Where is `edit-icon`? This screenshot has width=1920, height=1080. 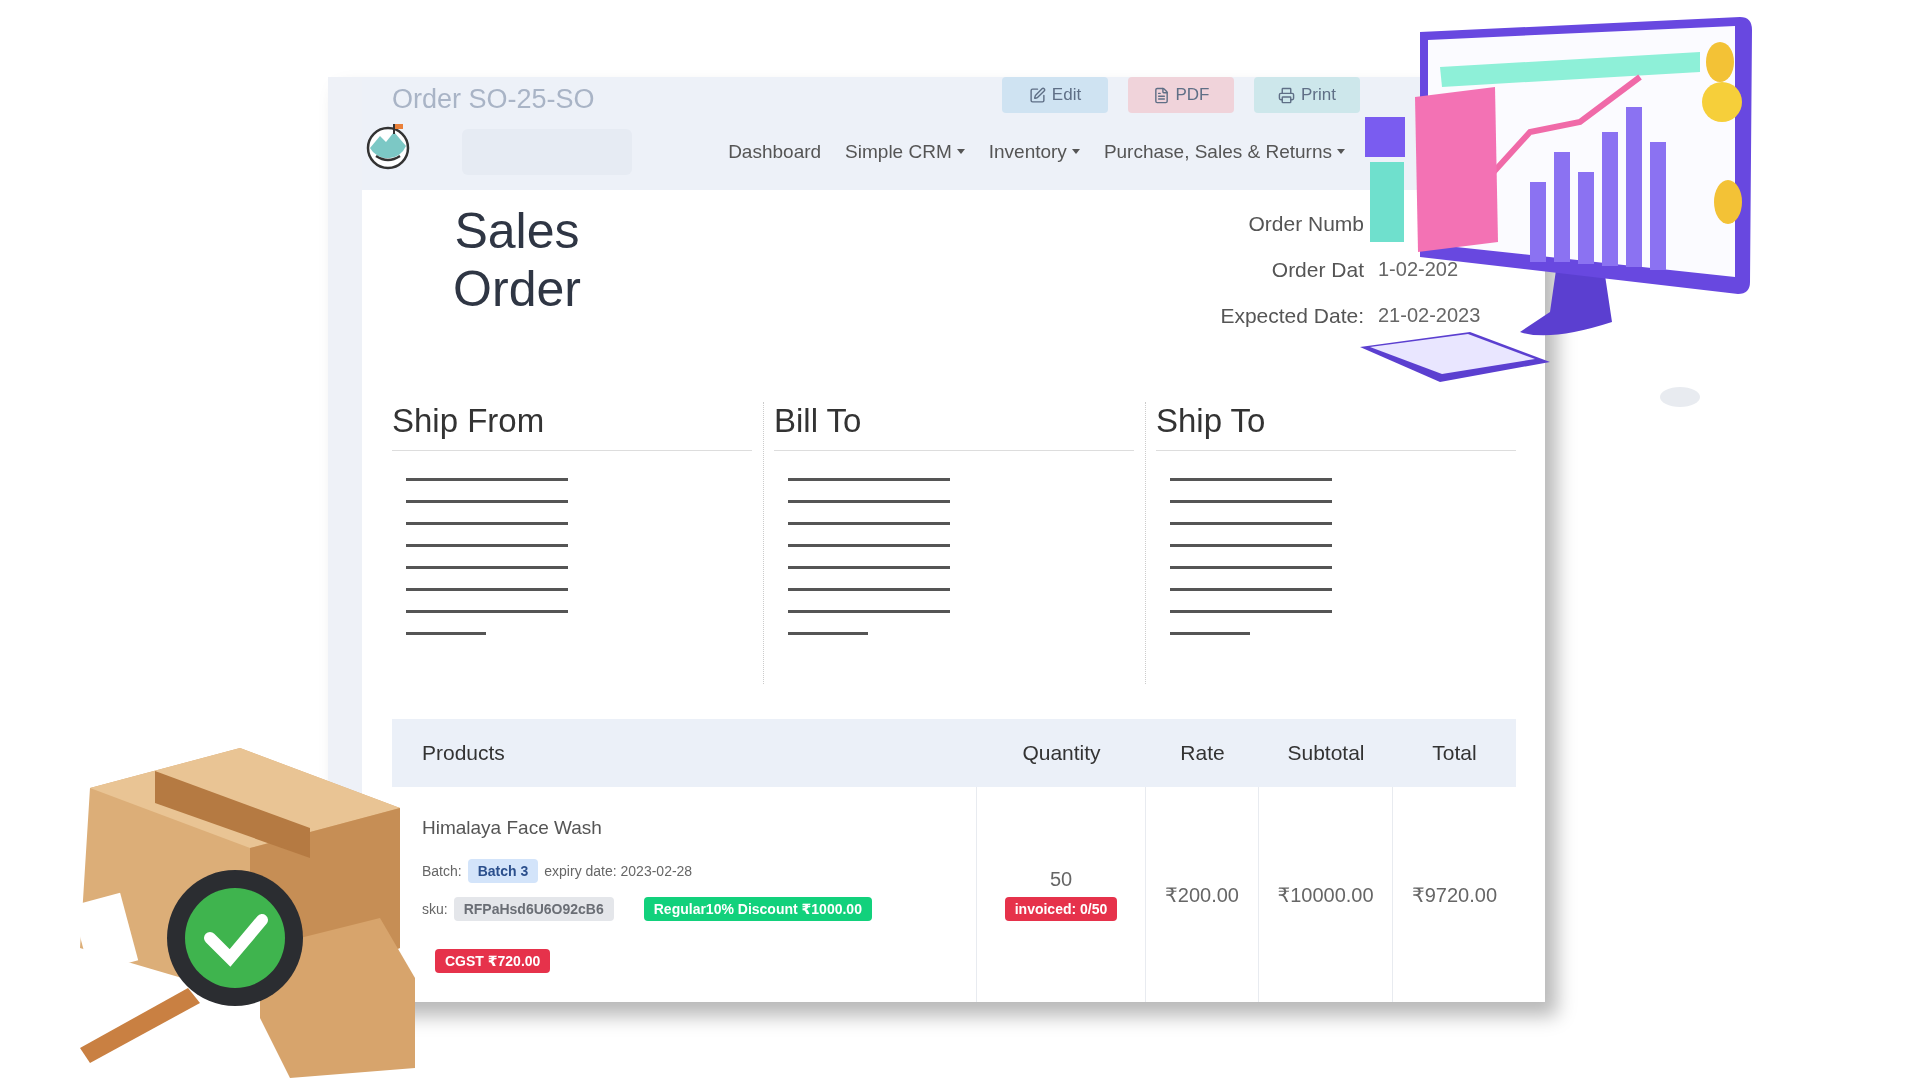
edit-icon is located at coordinates (1037, 95).